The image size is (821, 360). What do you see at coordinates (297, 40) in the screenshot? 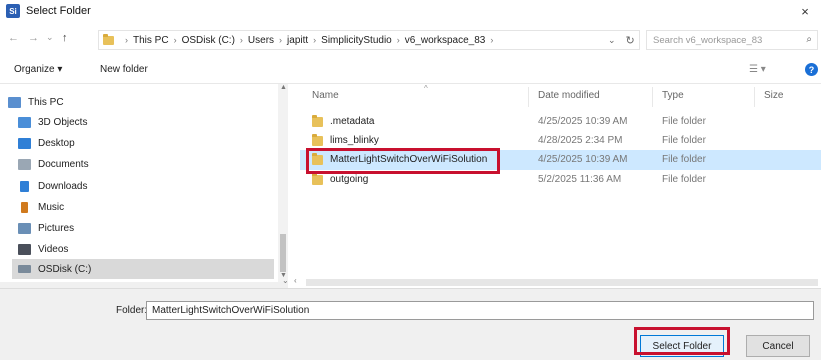
I see `breadcrumb-japitt: japitt` at bounding box center [297, 40].